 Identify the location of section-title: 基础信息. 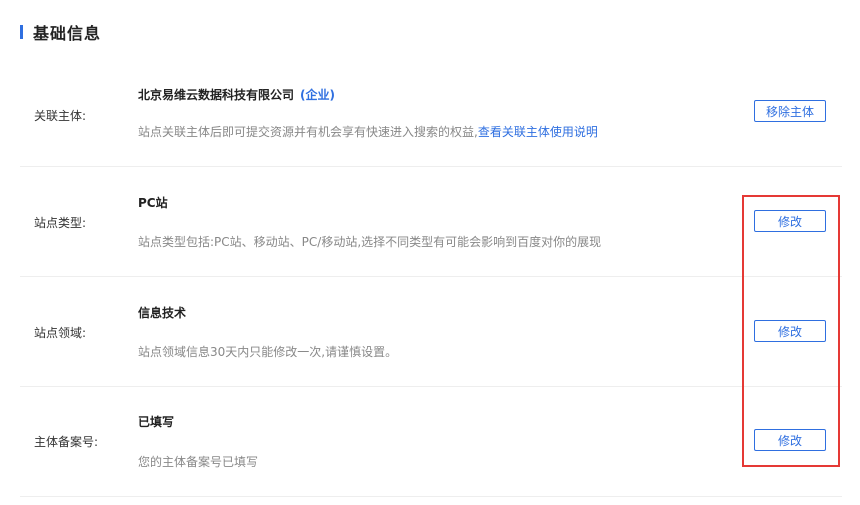
(67, 33).